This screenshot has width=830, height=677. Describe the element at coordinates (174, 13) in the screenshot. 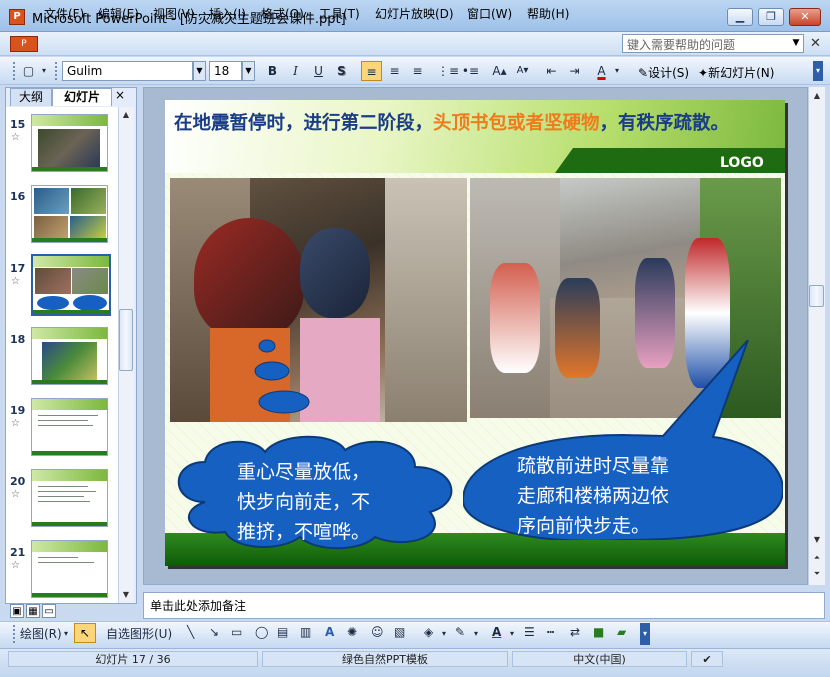

I see `menu-view: 视图(V)` at that location.